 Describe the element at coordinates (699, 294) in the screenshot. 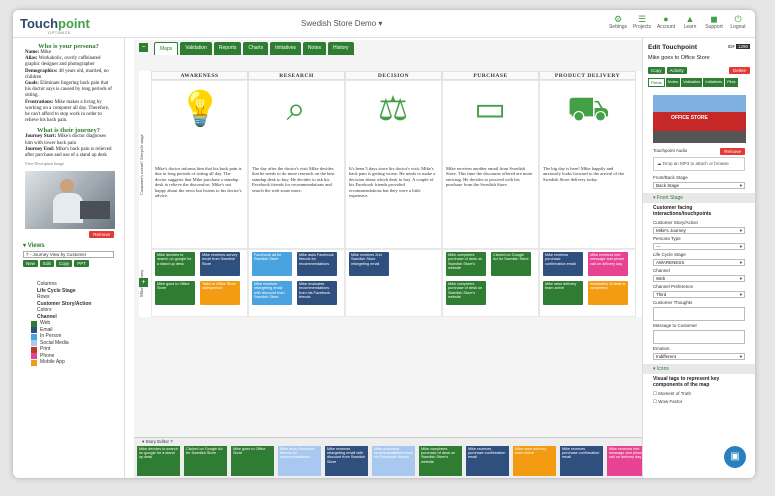

I see `channel-pref-select: Third` at that location.